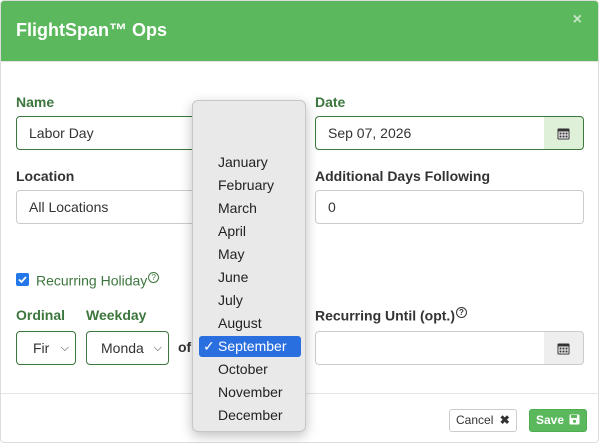 Image resolution: width=599 pixels, height=443 pixels. Describe the element at coordinates (243, 162) in the screenshot. I see `month-option-label: January` at that location.